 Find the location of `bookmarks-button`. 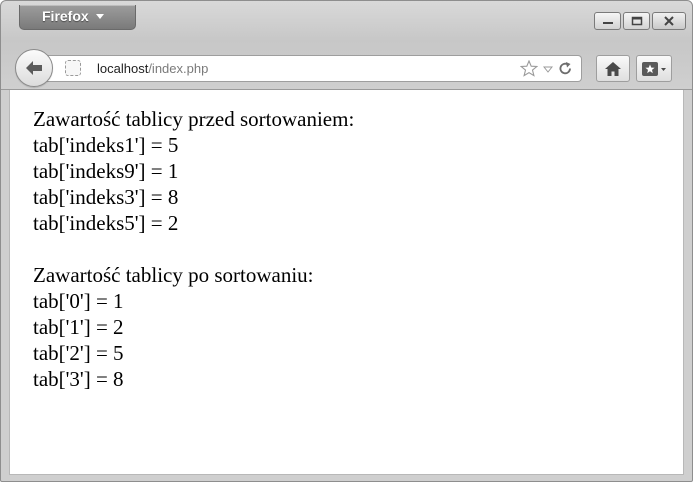

bookmarks-button is located at coordinates (654, 68).